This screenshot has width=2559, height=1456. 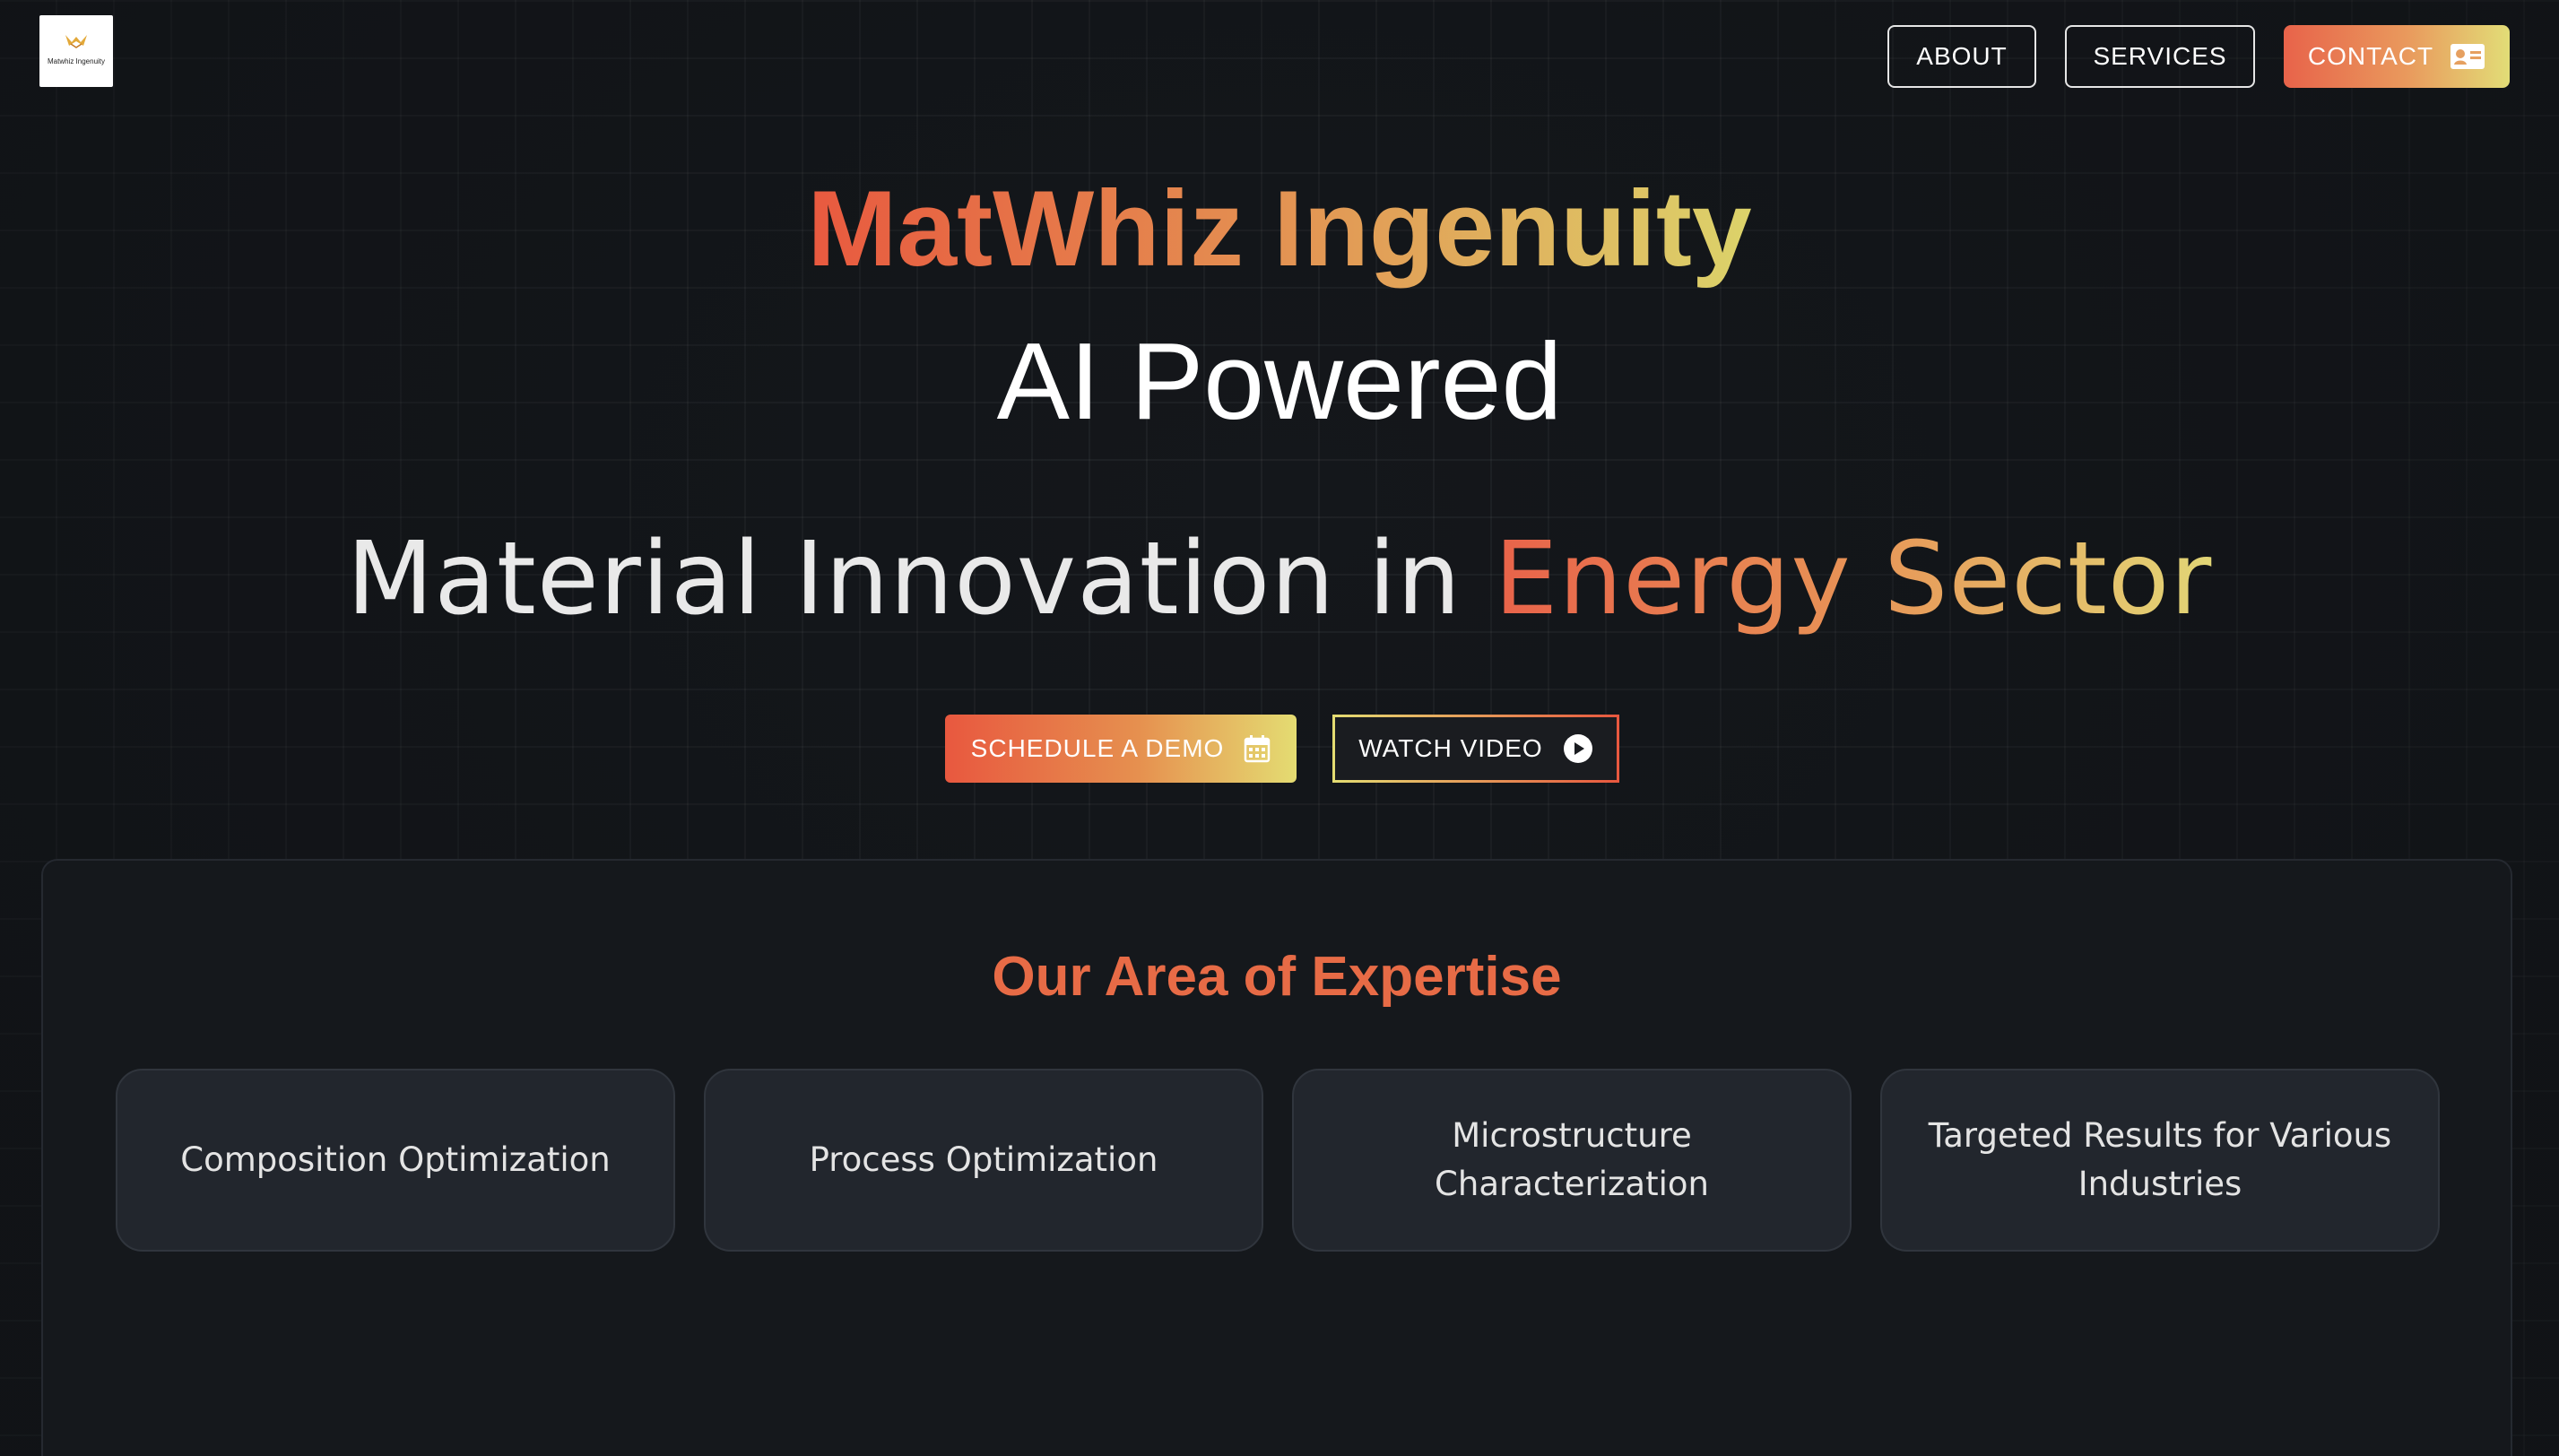 I want to click on top-nav: ABOUT SERVICES CONTACT, so click(x=2198, y=57).